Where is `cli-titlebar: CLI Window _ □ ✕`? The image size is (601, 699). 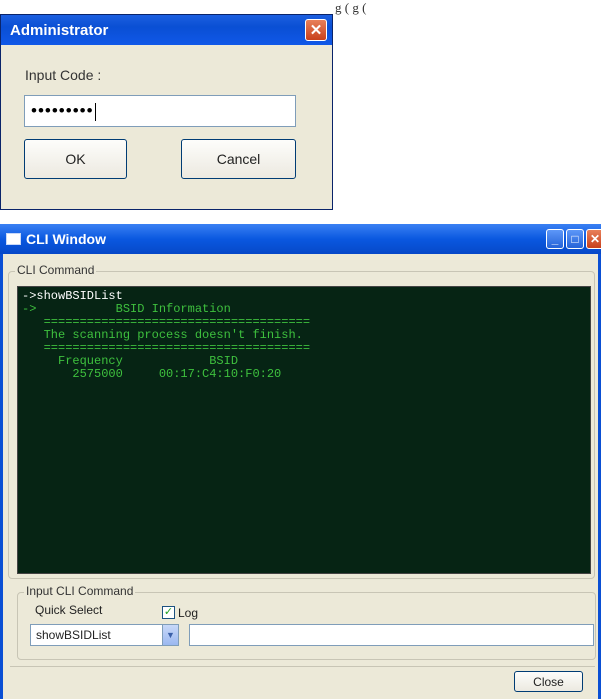 cli-titlebar: CLI Window _ □ ✕ is located at coordinates (300, 239).